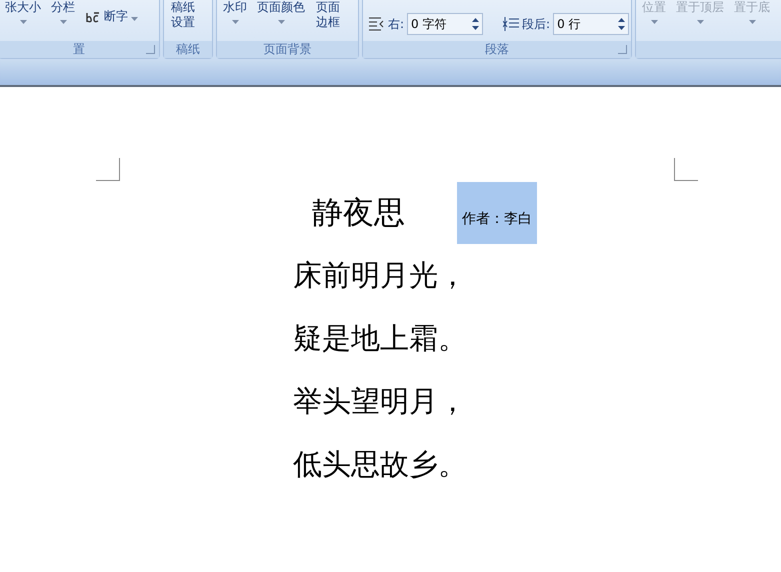 The height and width of the screenshot is (572, 781). Describe the element at coordinates (235, 12) in the screenshot. I see `dropdown-button: 水印` at that location.